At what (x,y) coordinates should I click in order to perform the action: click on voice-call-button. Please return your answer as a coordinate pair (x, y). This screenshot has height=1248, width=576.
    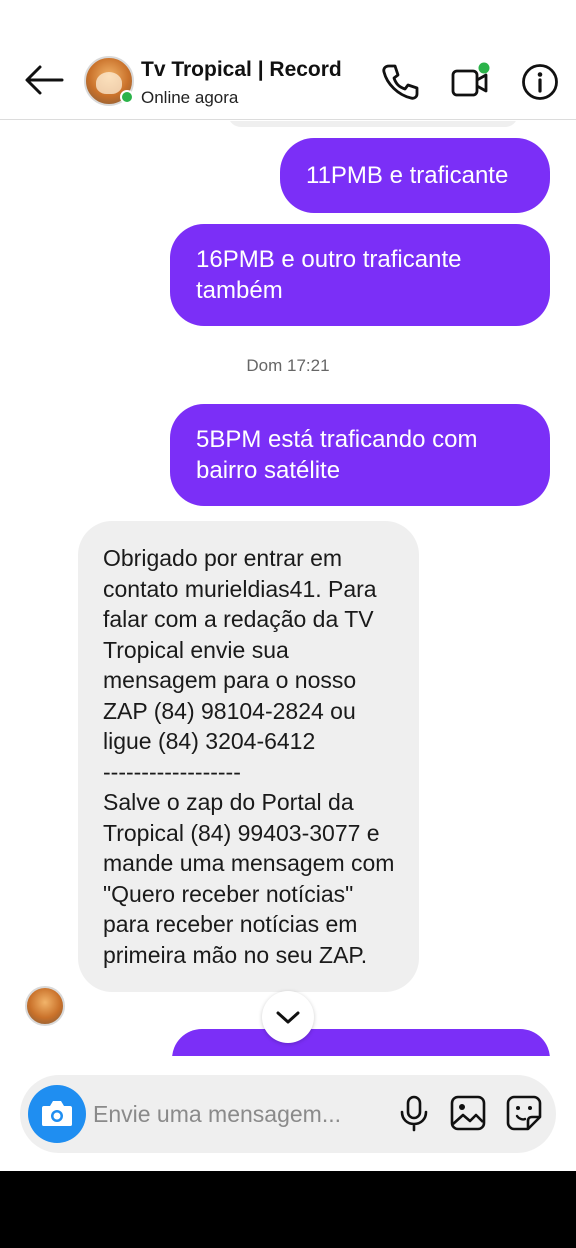
    Looking at the image, I should click on (400, 82).